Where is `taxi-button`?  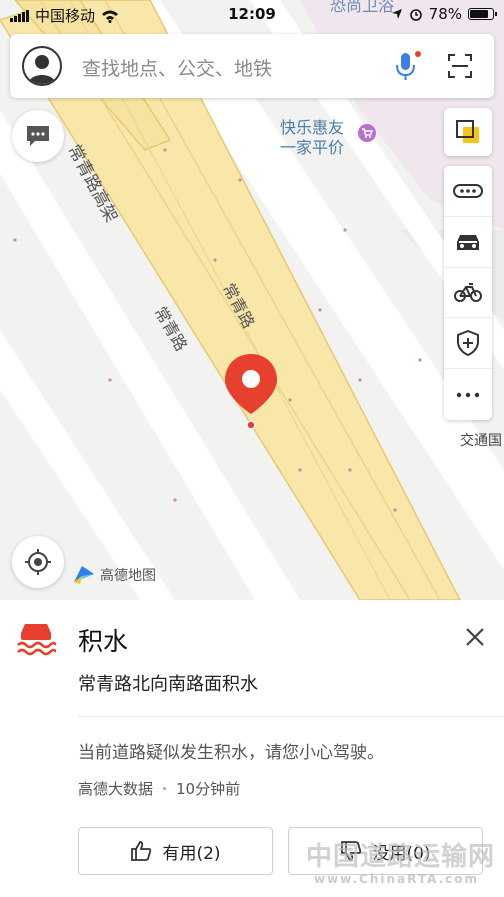
taxi-button is located at coordinates (468, 242).